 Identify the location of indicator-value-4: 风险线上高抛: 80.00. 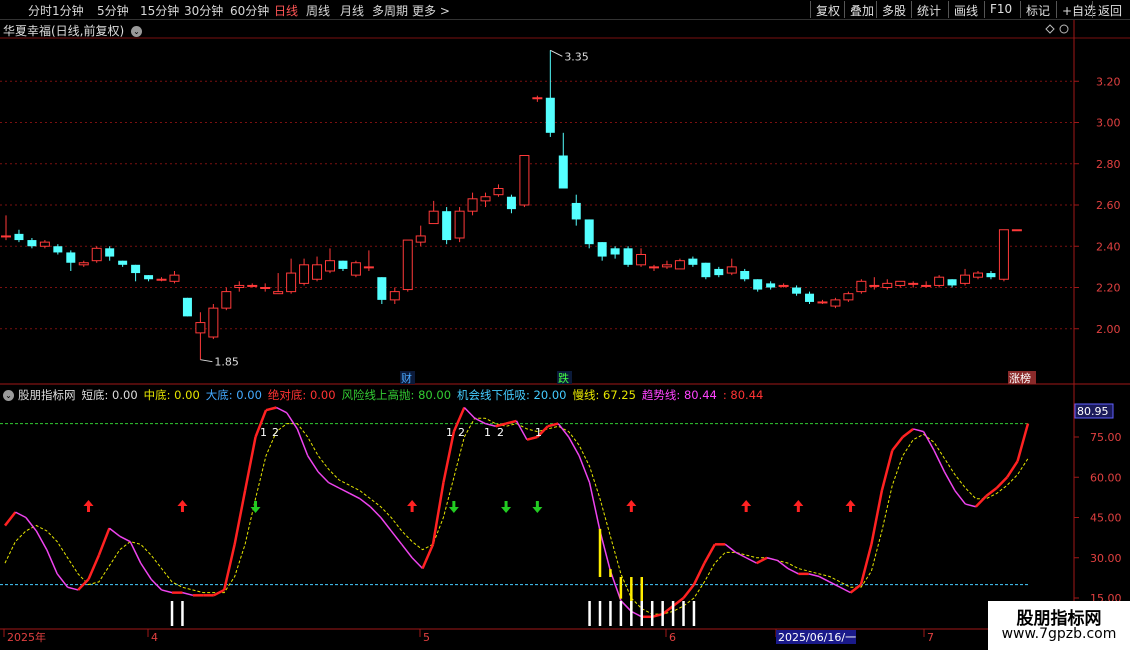
(396, 395).